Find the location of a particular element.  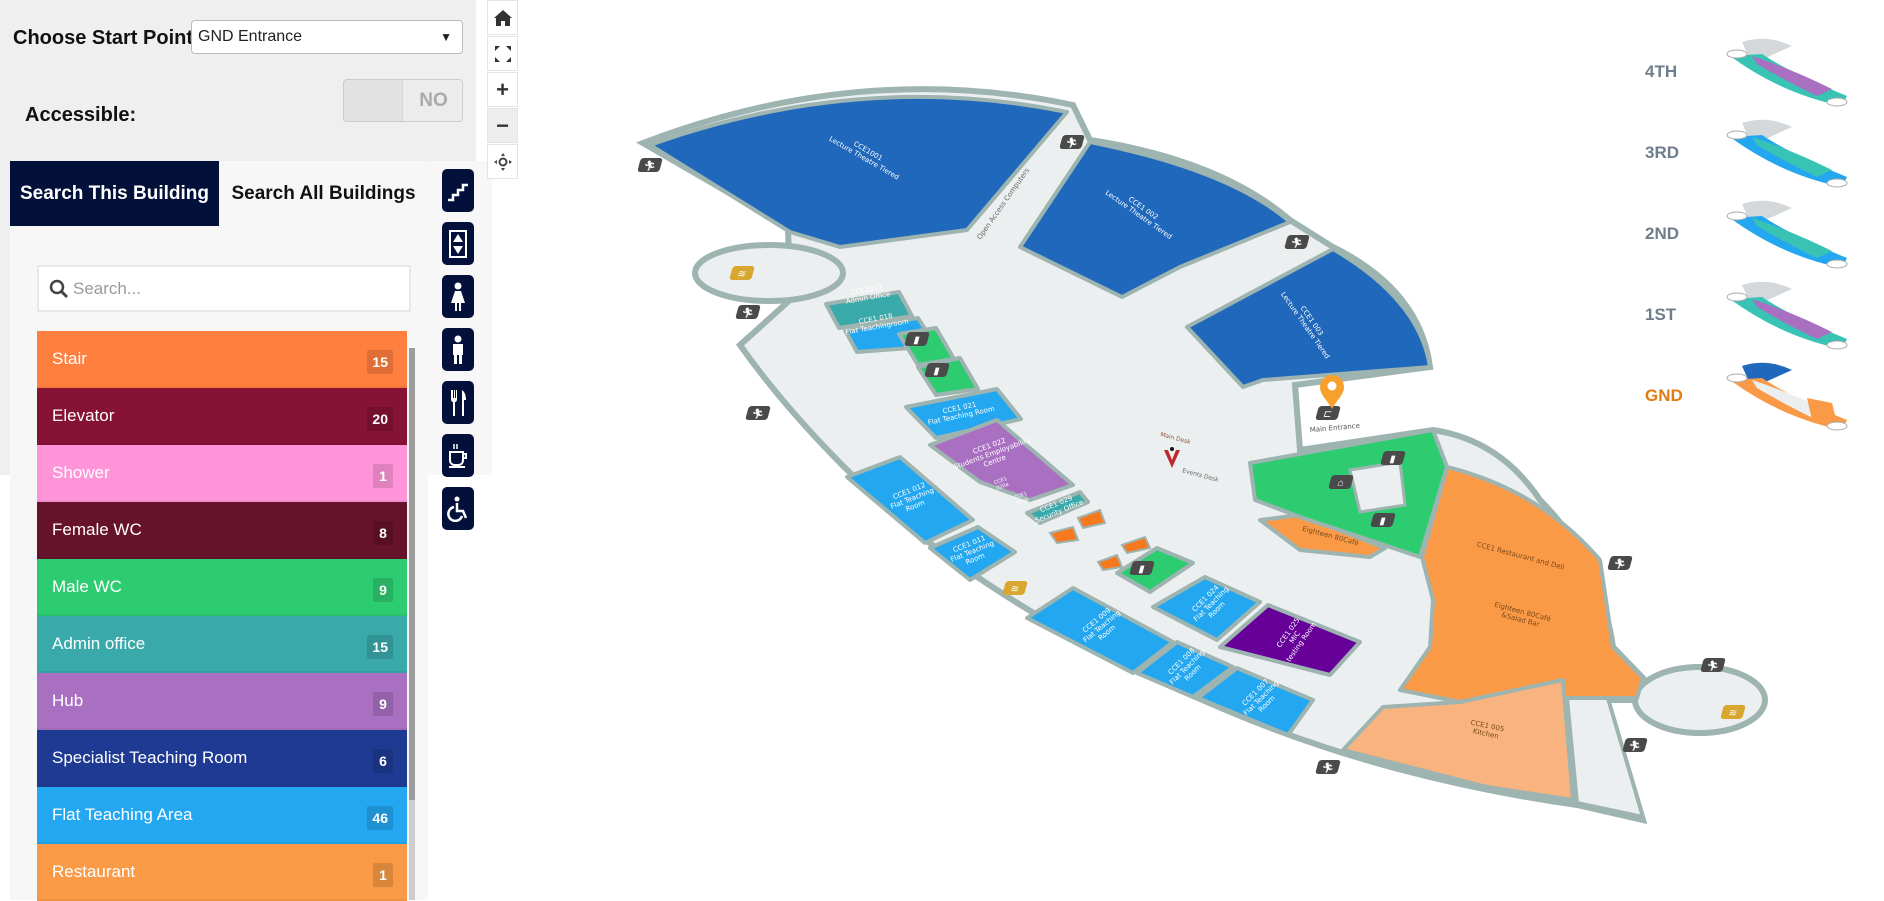

fullscreen-button is located at coordinates (502, 53).